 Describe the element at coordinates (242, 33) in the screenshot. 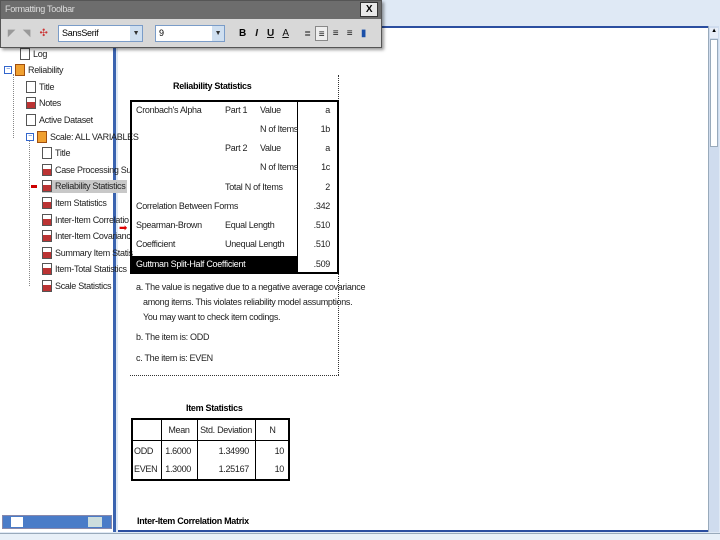

I see `bold-button: B` at that location.